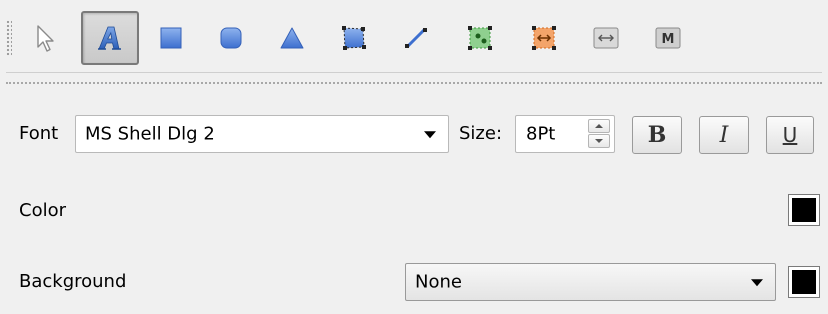 The width and height of the screenshot is (828, 314). What do you see at coordinates (541, 134) in the screenshot?
I see `font-size-value: 8Pt` at bounding box center [541, 134].